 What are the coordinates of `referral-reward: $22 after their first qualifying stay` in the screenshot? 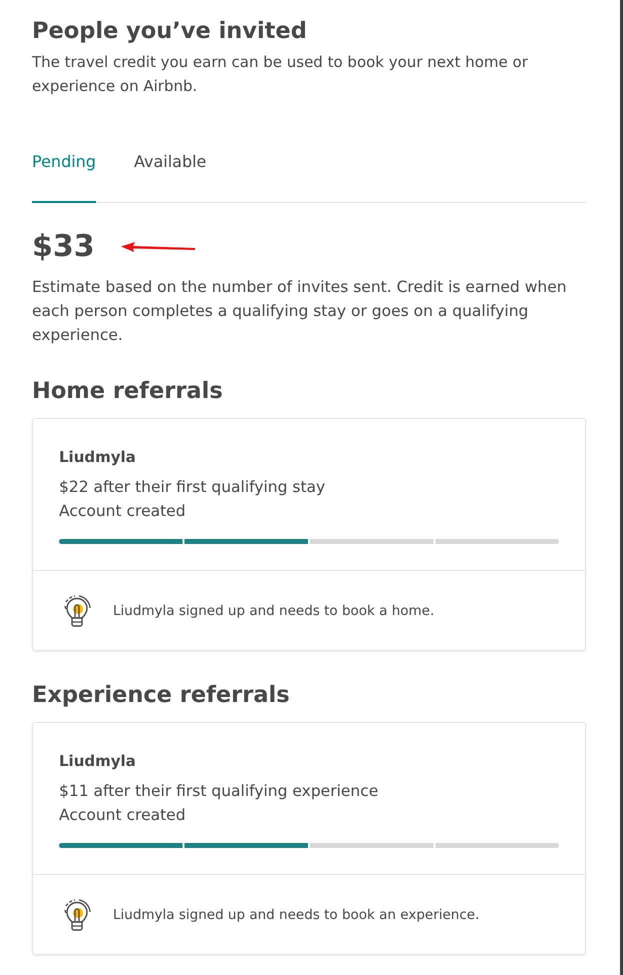 It's located at (192, 487).